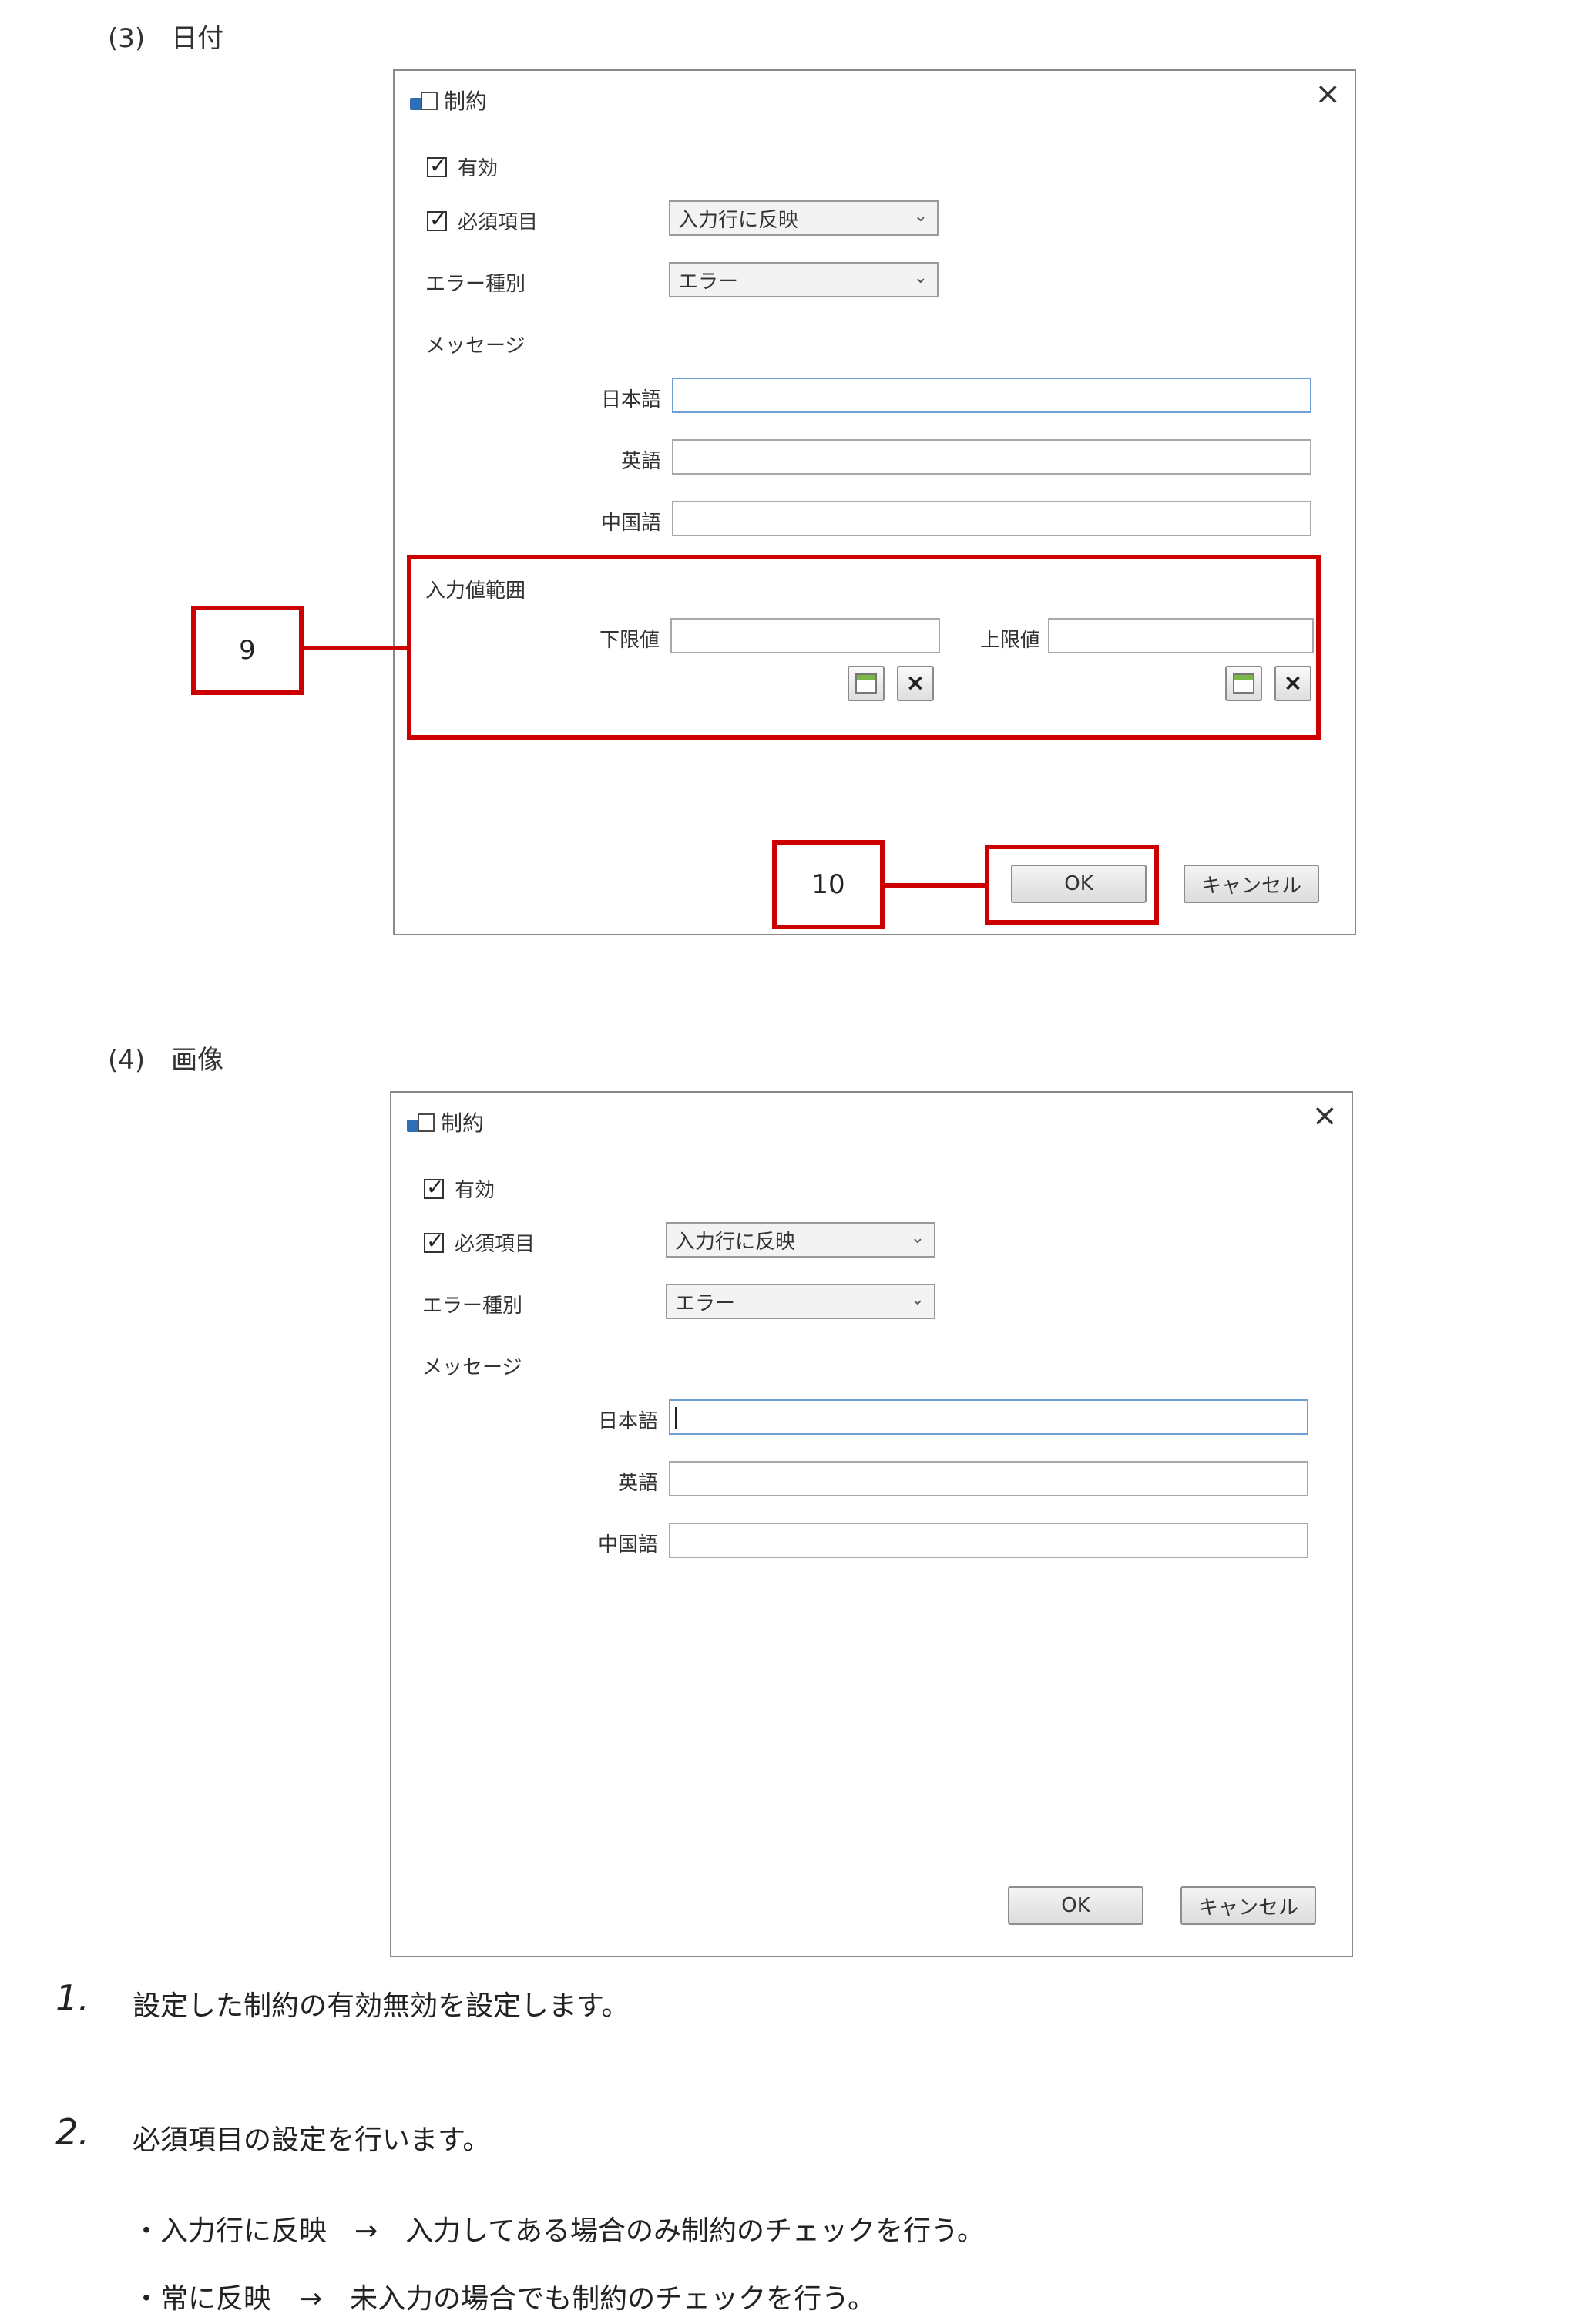  I want to click on callout-10-connector, so click(935, 886).